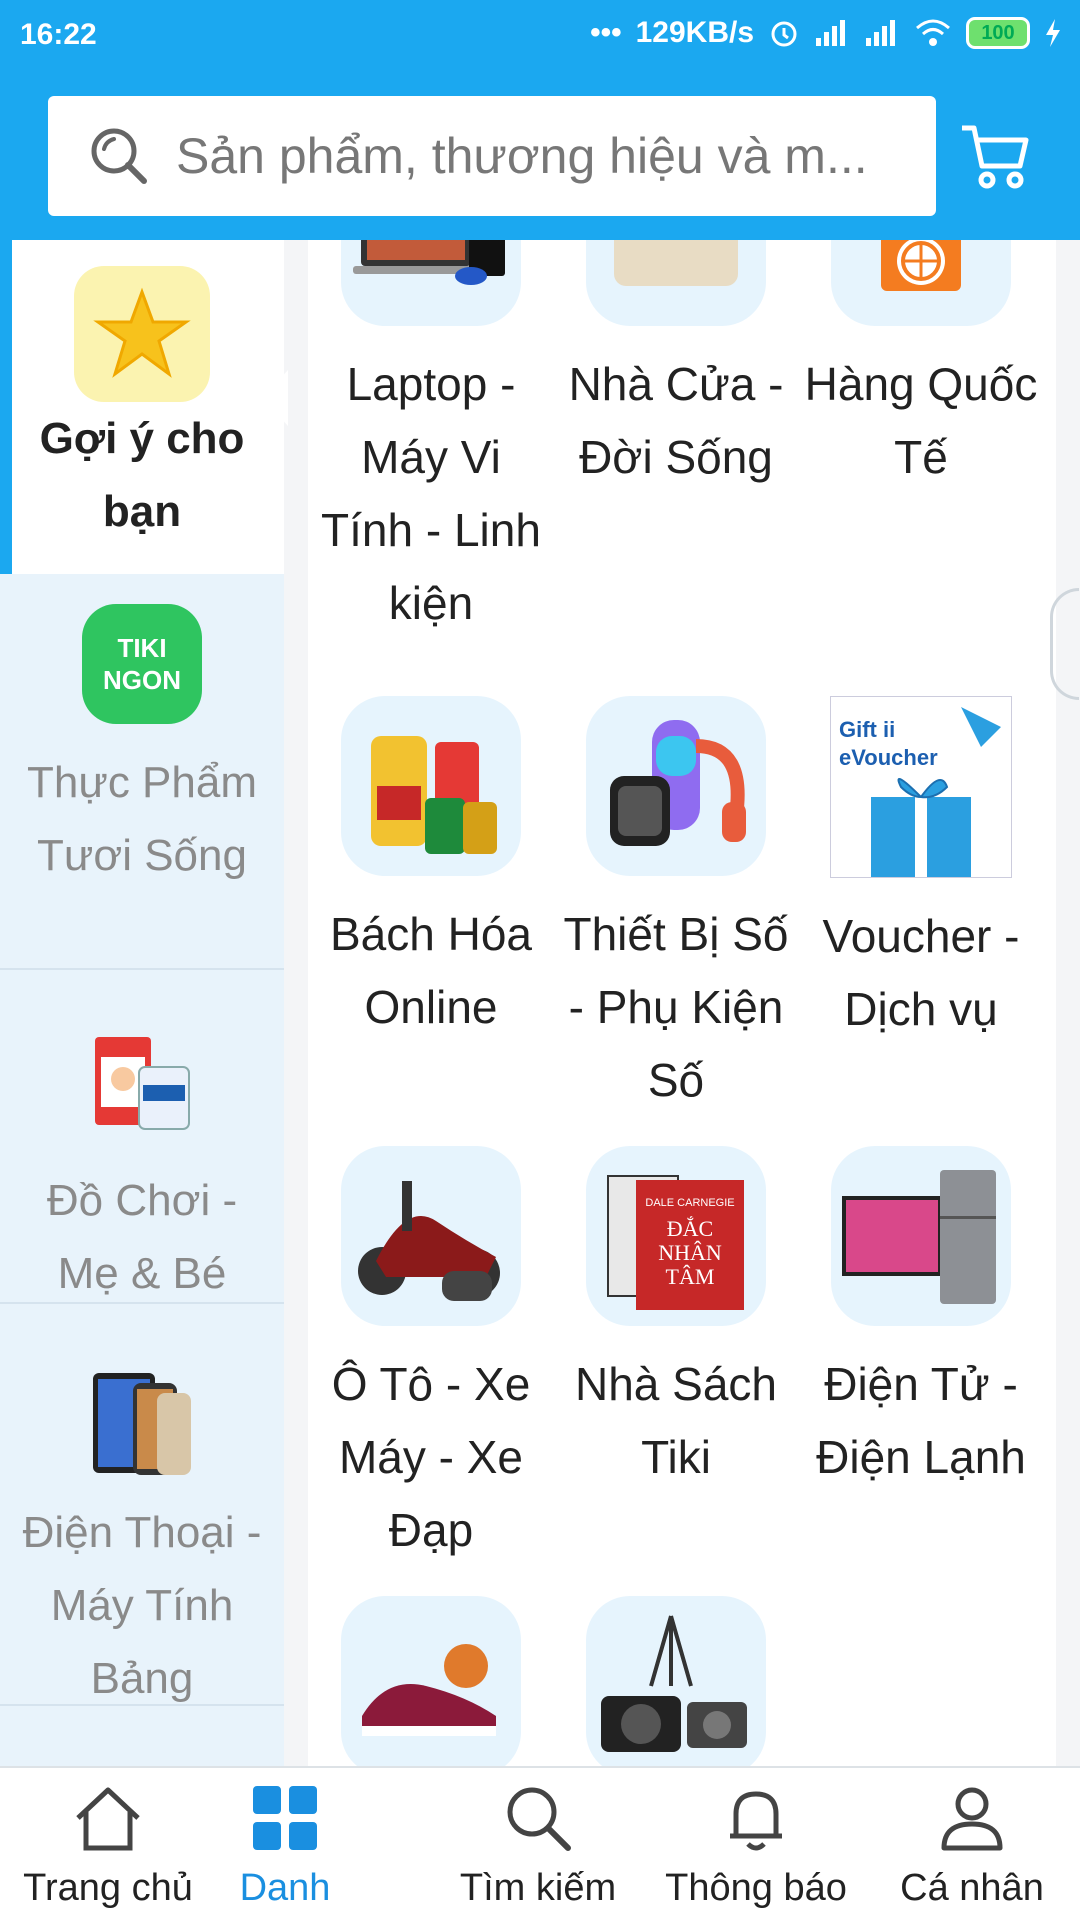  I want to click on nav-search: Tìm kiếm, so click(538, 1845).